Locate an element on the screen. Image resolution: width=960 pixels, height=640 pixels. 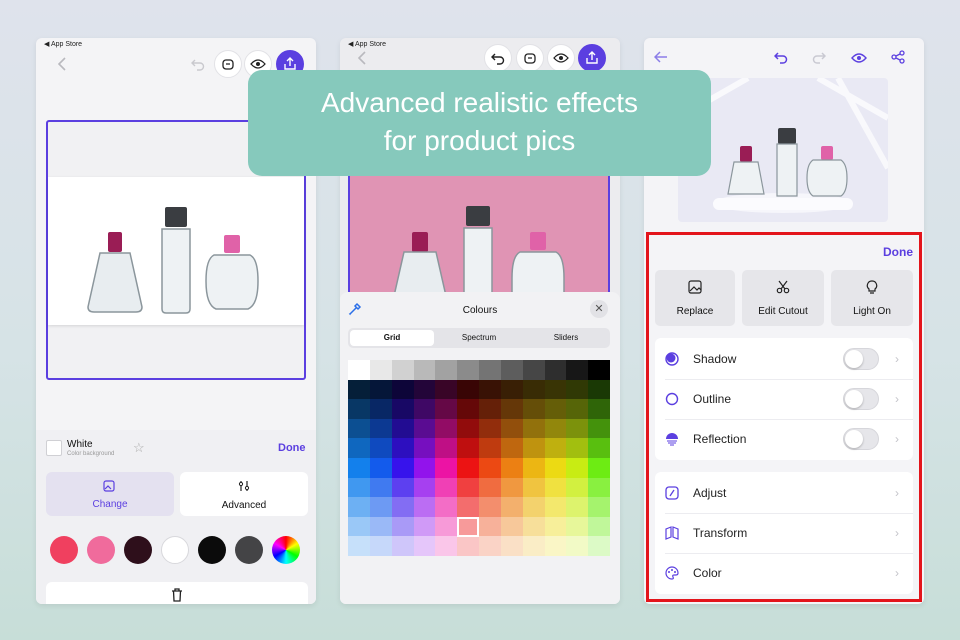
redo-icon is located at coordinates (819, 59).